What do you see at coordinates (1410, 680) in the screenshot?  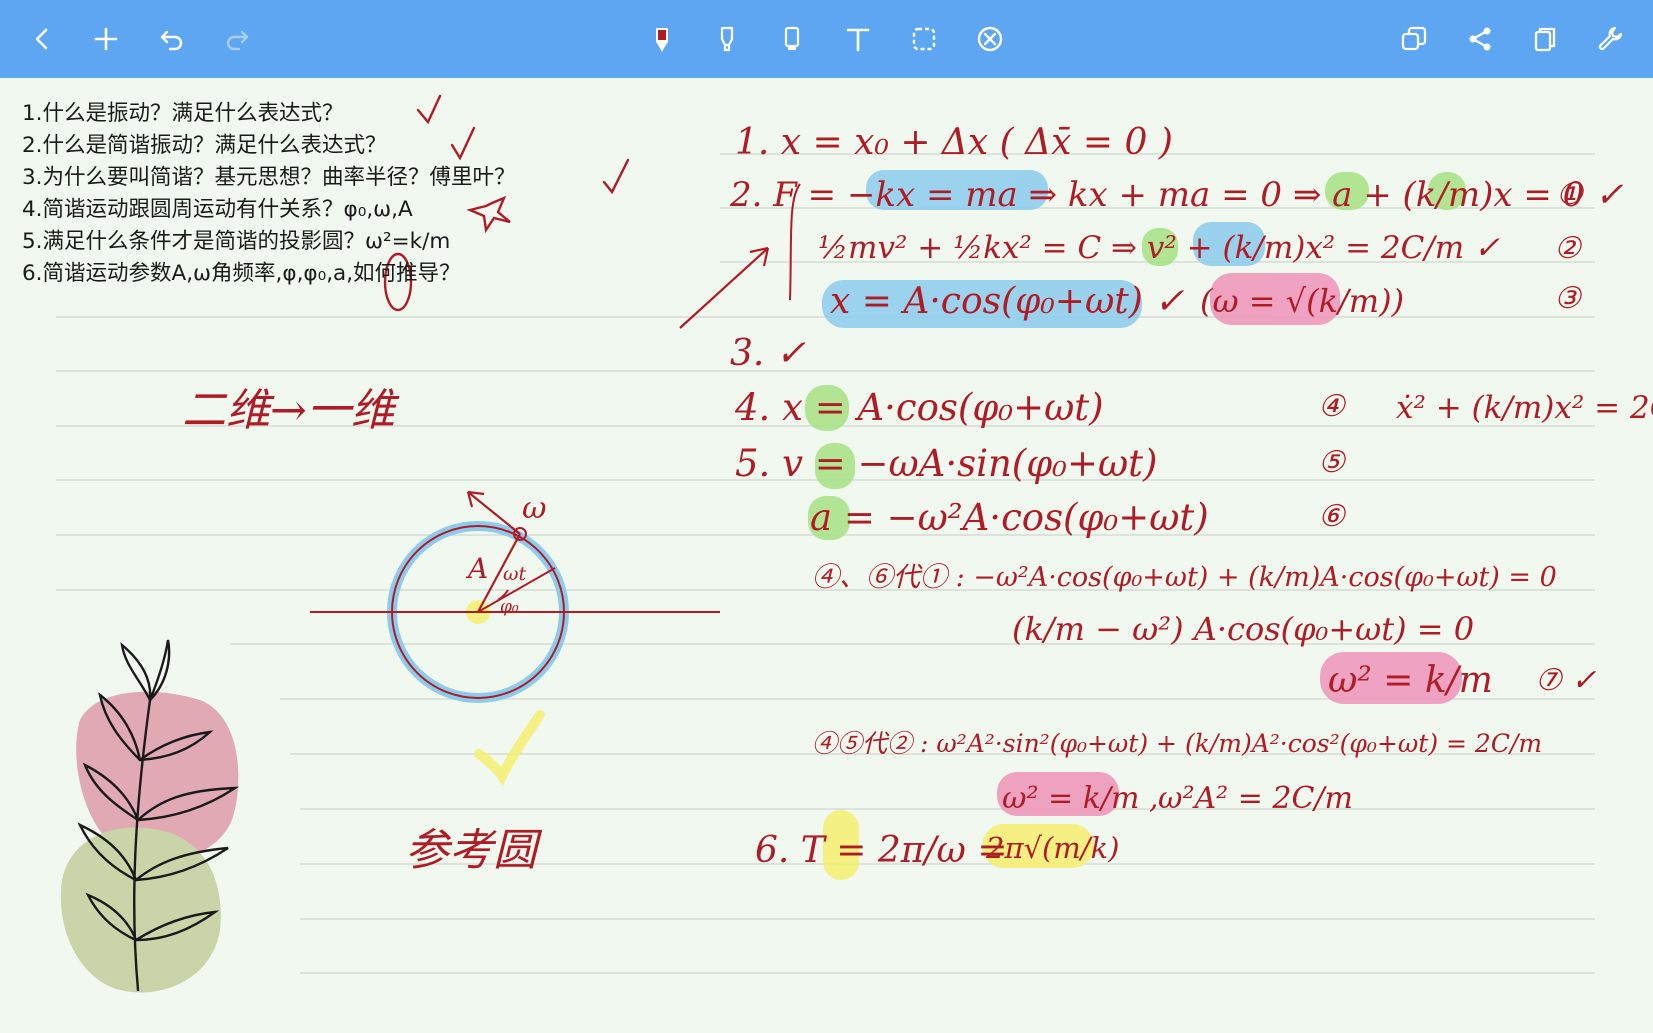 I see `note-line-8: ω² = k/m` at bounding box center [1410, 680].